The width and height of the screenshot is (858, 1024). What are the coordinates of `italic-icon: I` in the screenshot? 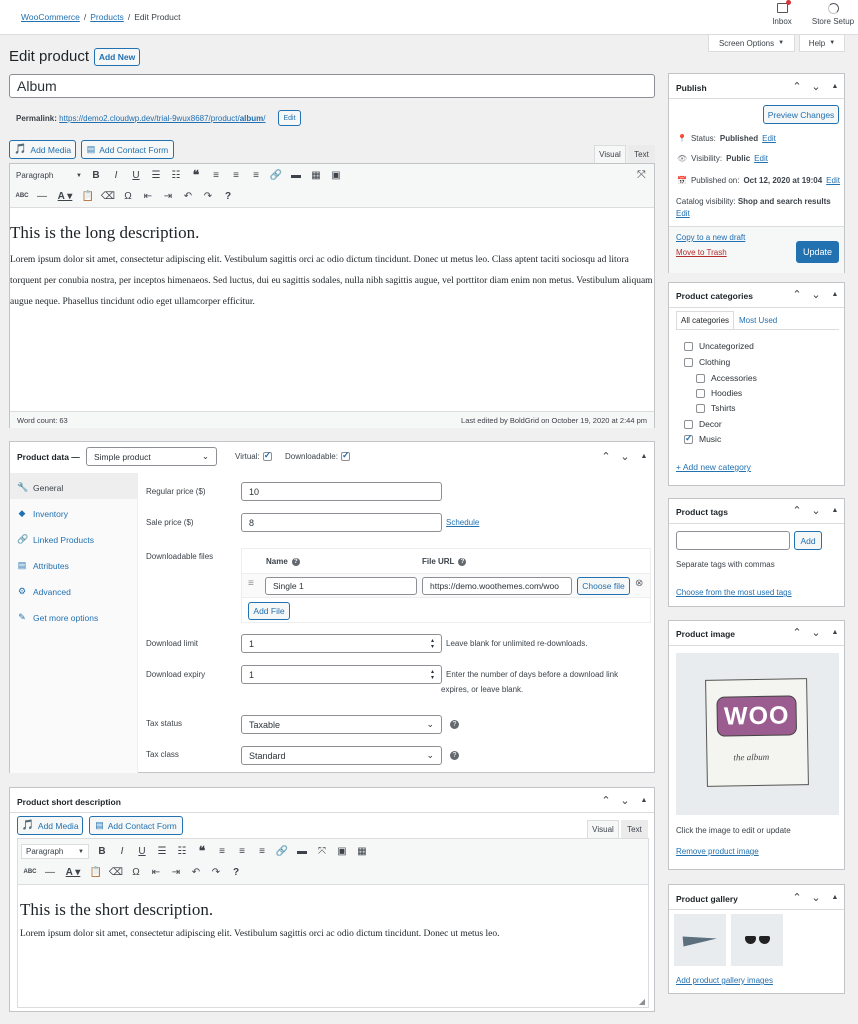 It's located at (116, 175).